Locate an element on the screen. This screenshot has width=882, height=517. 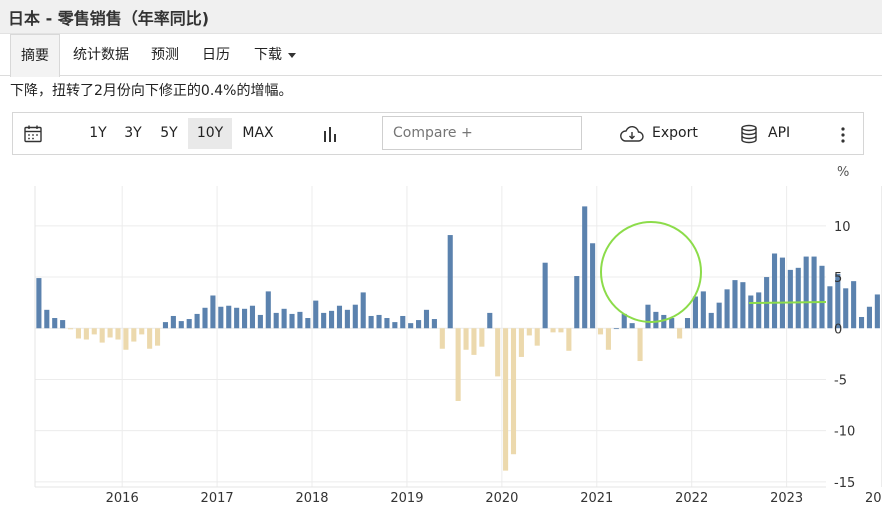
compare-input is located at coordinates (482, 133).